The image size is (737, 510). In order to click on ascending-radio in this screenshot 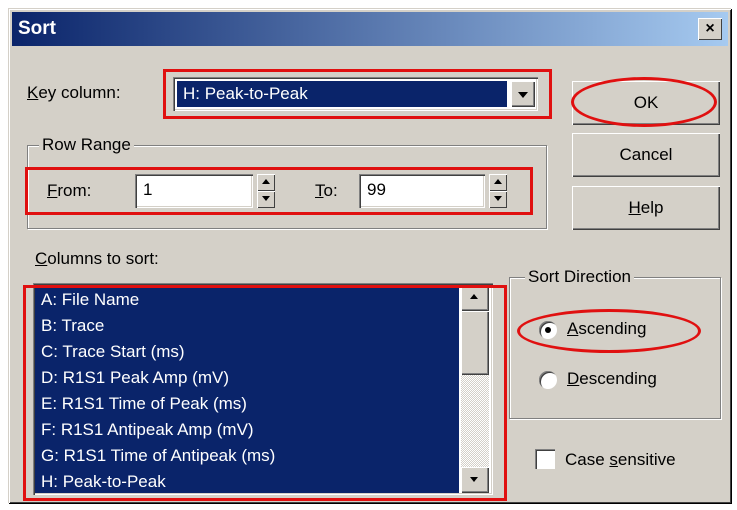, I will do `click(548, 330)`.